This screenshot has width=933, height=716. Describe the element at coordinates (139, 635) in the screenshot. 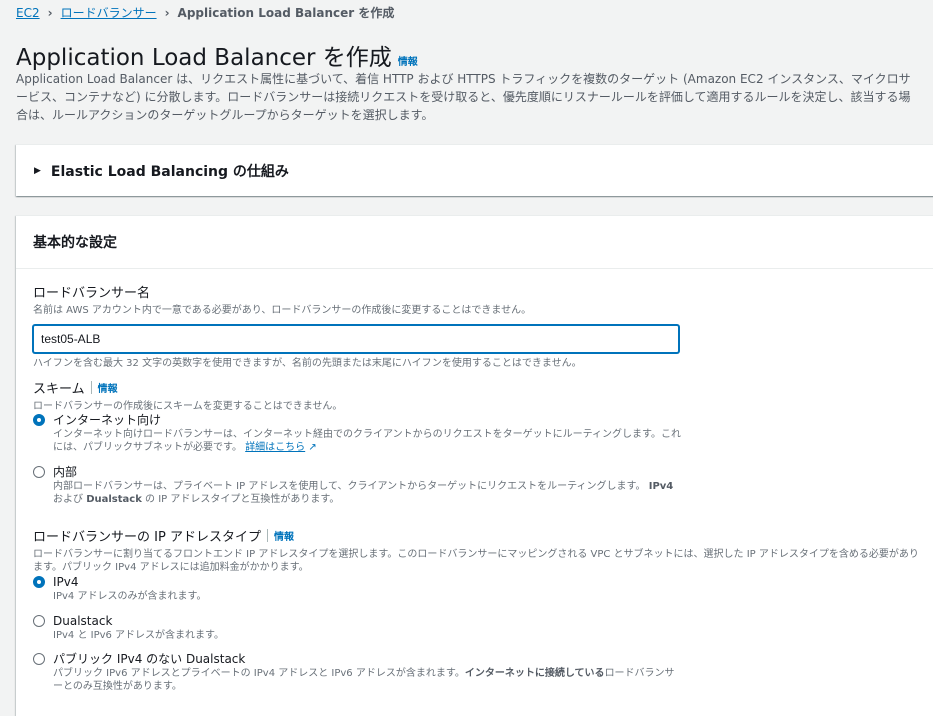

I see `ip-type-option-description: IPv4 と IPv6 アドレスが含まれます。` at that location.